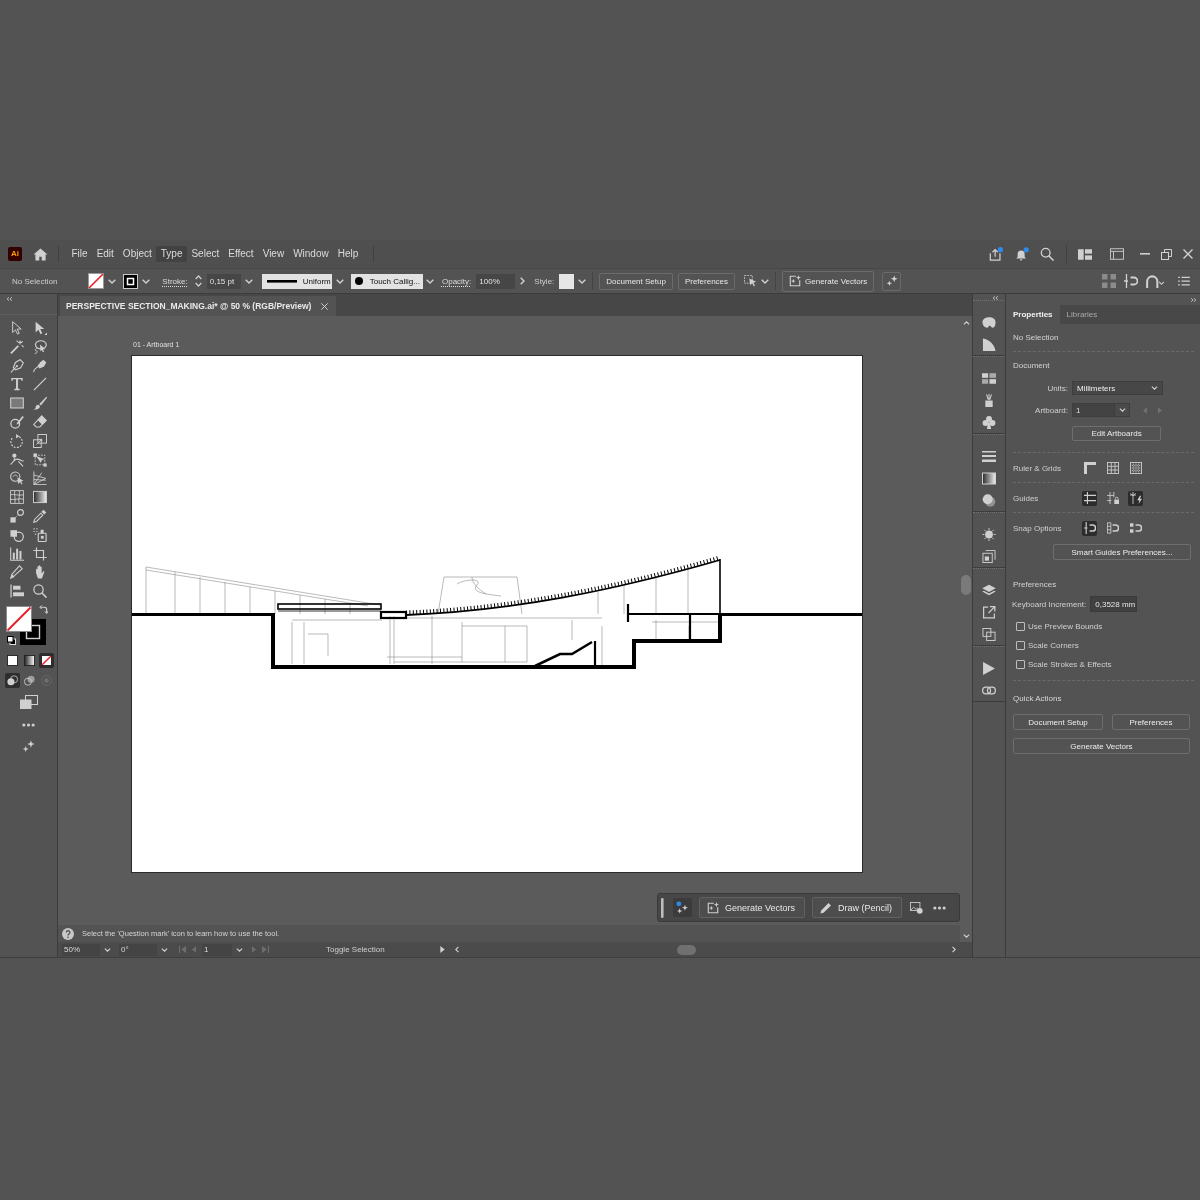 This screenshot has width=1200, height=1200. Describe the element at coordinates (17, 572) in the screenshot. I see `knife-icon` at that location.